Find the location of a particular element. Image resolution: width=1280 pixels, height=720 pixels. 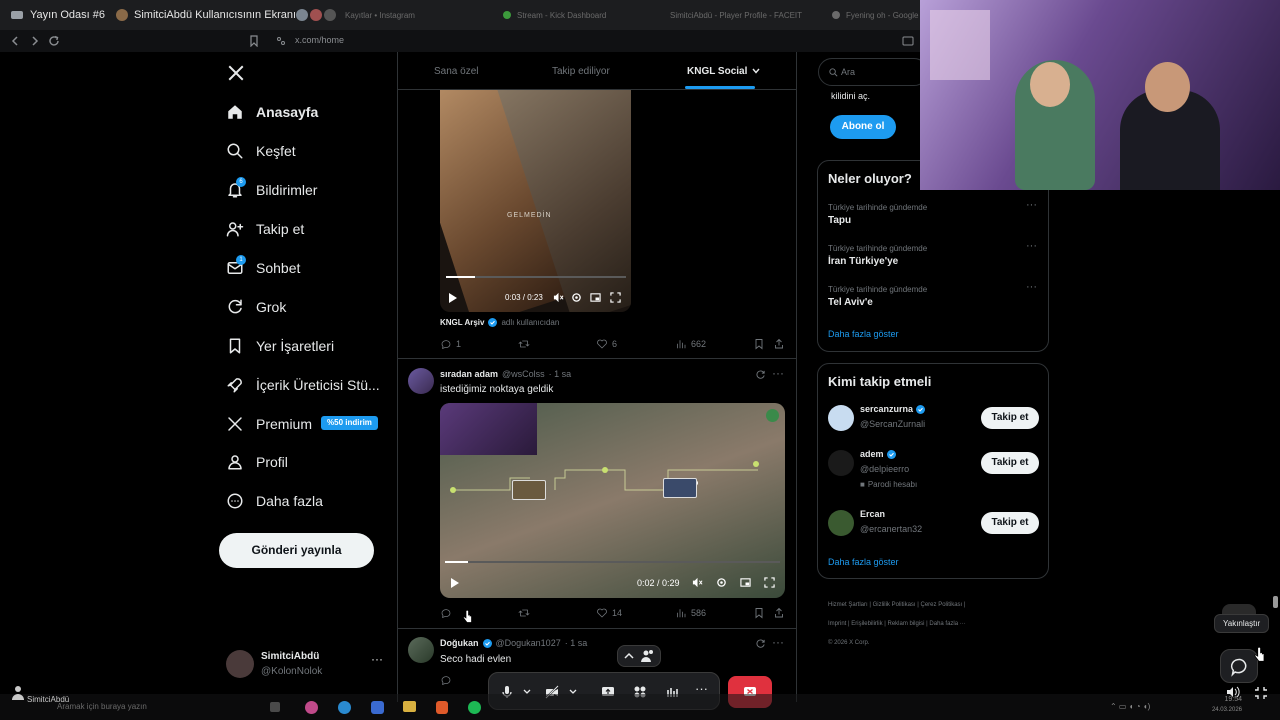

url-field: x.com/home is located at coordinates (319, 40).